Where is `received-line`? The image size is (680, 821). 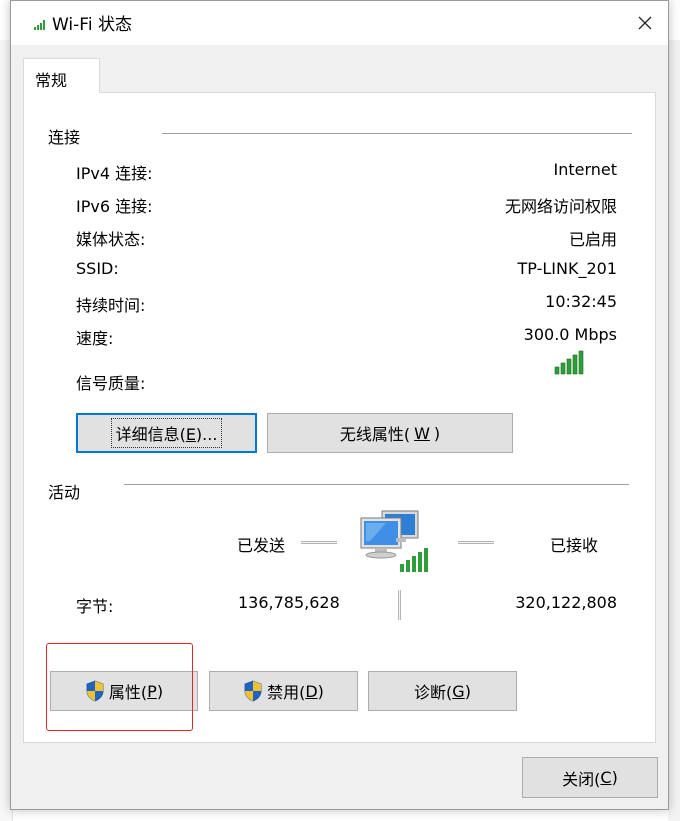
received-line is located at coordinates (476, 542).